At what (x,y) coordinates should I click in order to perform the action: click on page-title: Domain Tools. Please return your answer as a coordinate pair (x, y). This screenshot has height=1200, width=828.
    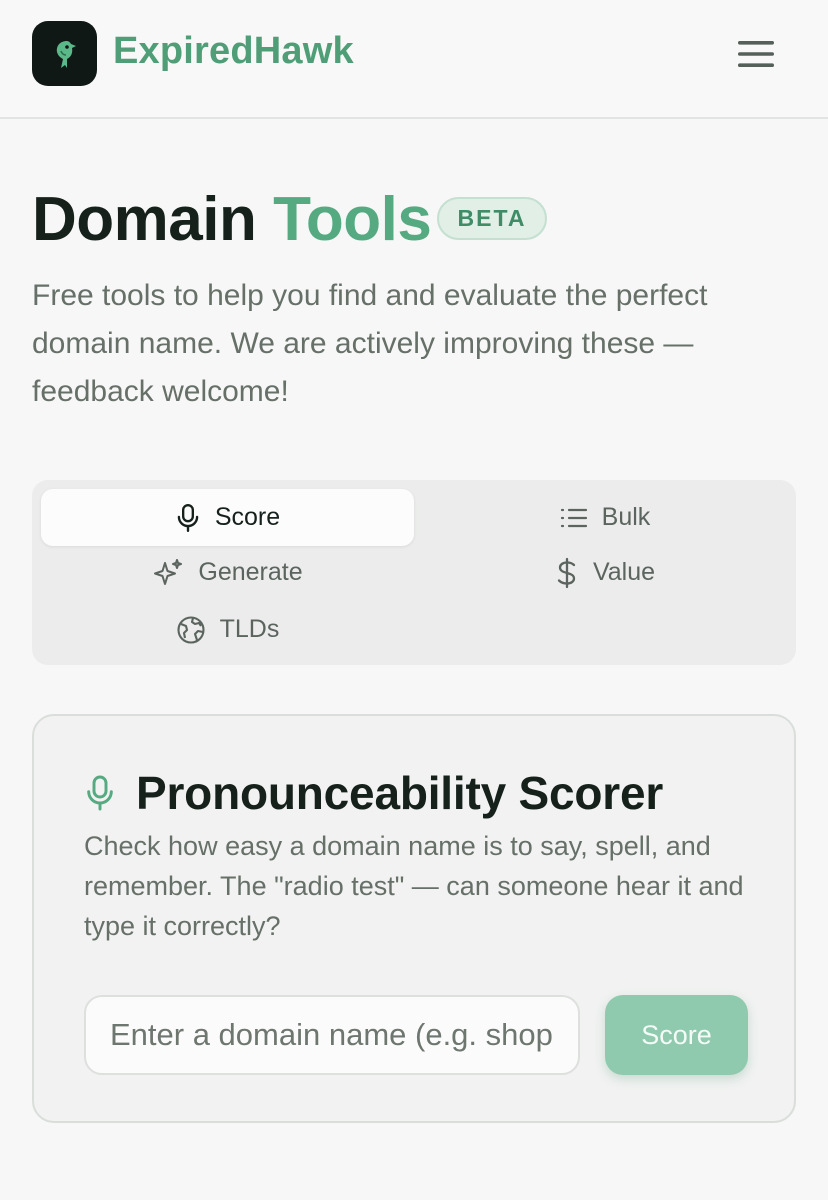
    Looking at the image, I should click on (232, 219).